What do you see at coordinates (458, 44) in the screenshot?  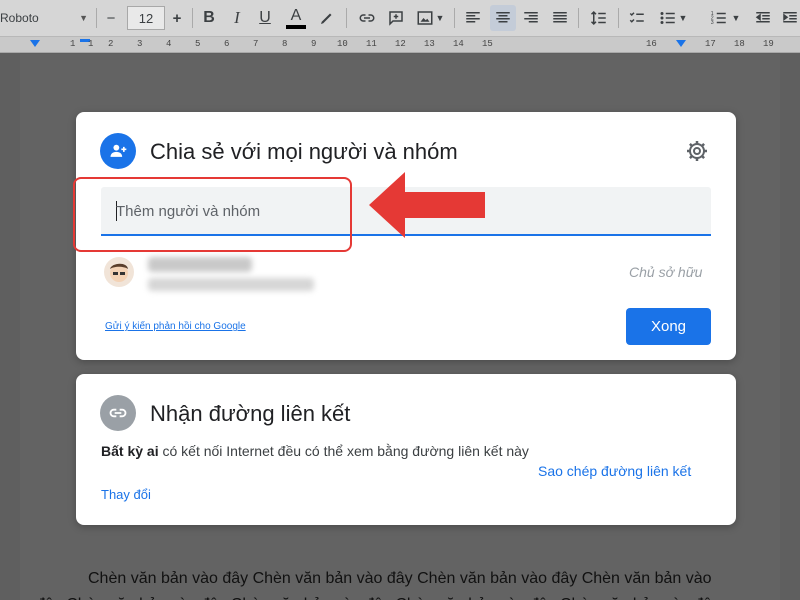 I see `ruler-mark: 14` at bounding box center [458, 44].